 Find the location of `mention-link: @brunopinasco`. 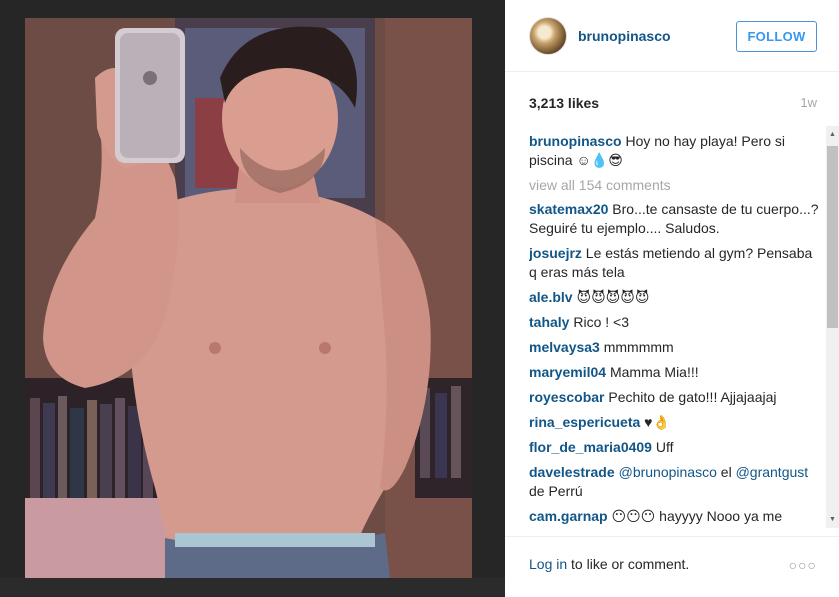

mention-link: @brunopinasco is located at coordinates (668, 472).